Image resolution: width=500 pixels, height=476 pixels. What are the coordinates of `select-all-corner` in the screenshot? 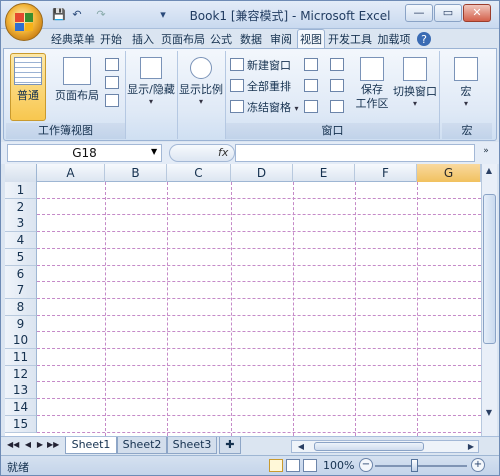 It's located at (21, 173).